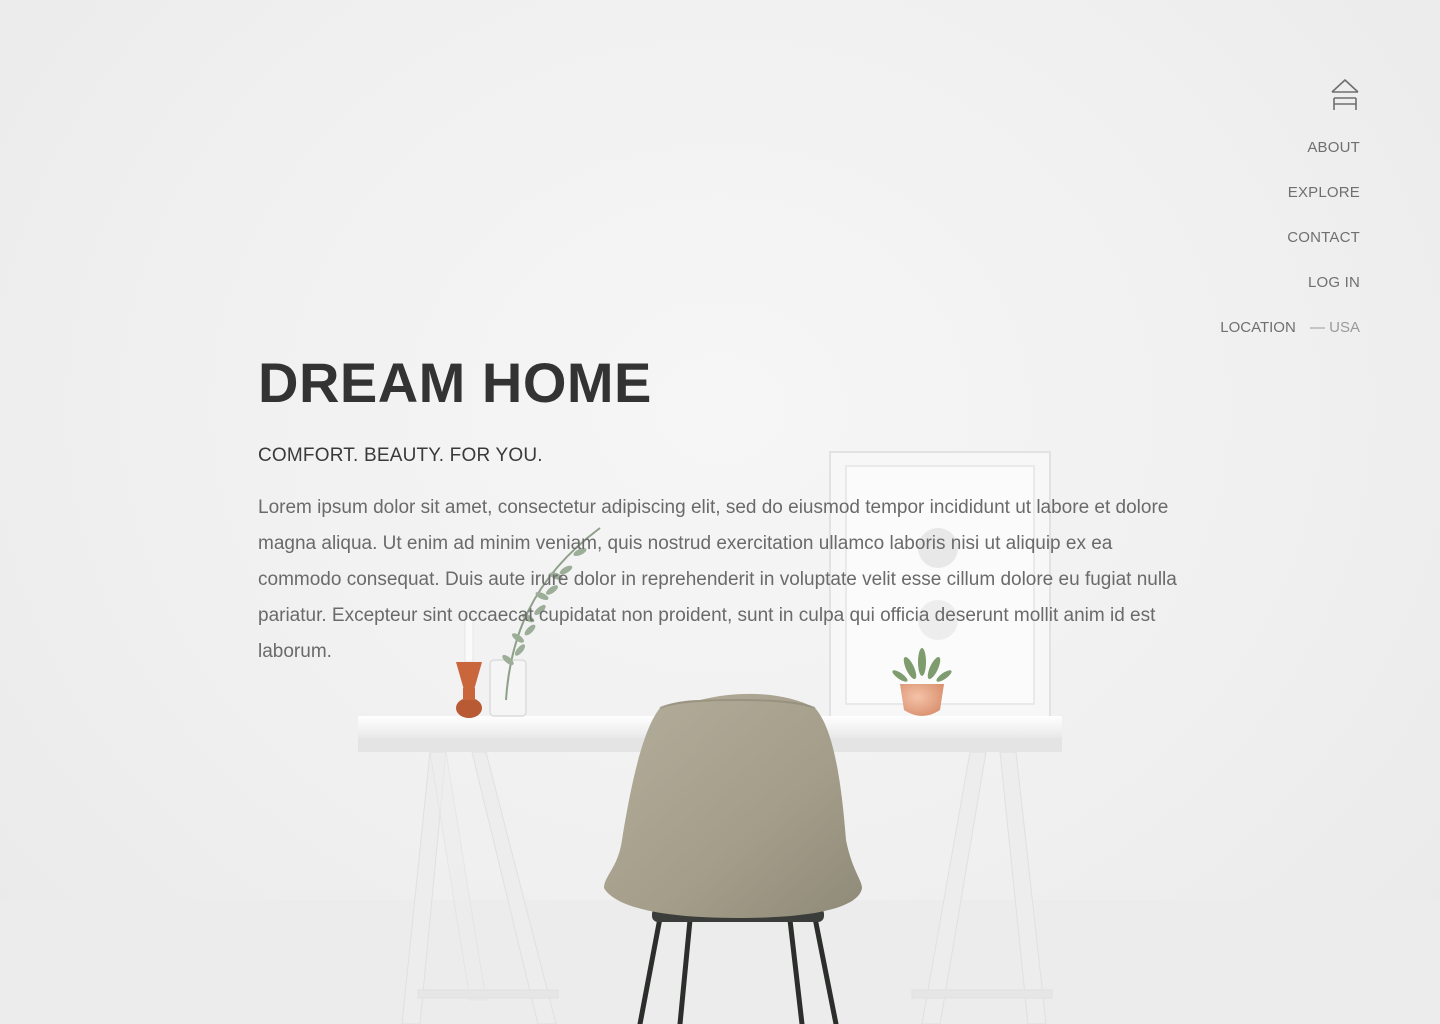 This screenshot has height=1024, width=1440. I want to click on location-selector: LOCATION — USA, so click(1290, 328).